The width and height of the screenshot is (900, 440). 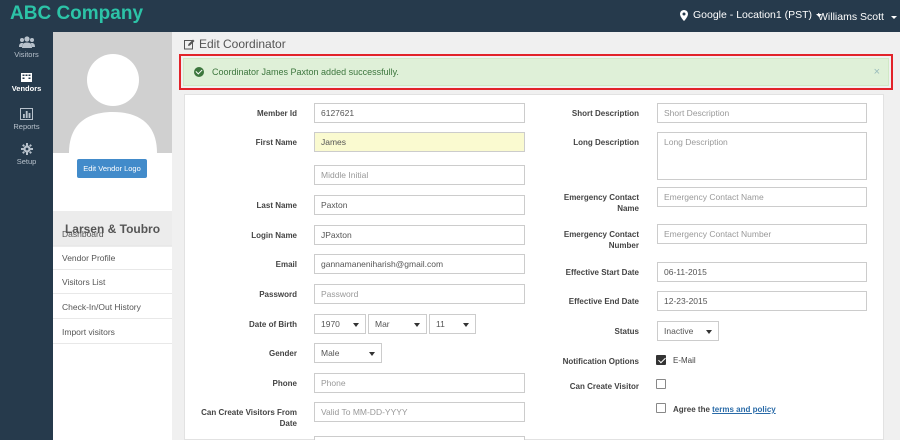 I want to click on vendor-avatar, so click(x=112, y=92).